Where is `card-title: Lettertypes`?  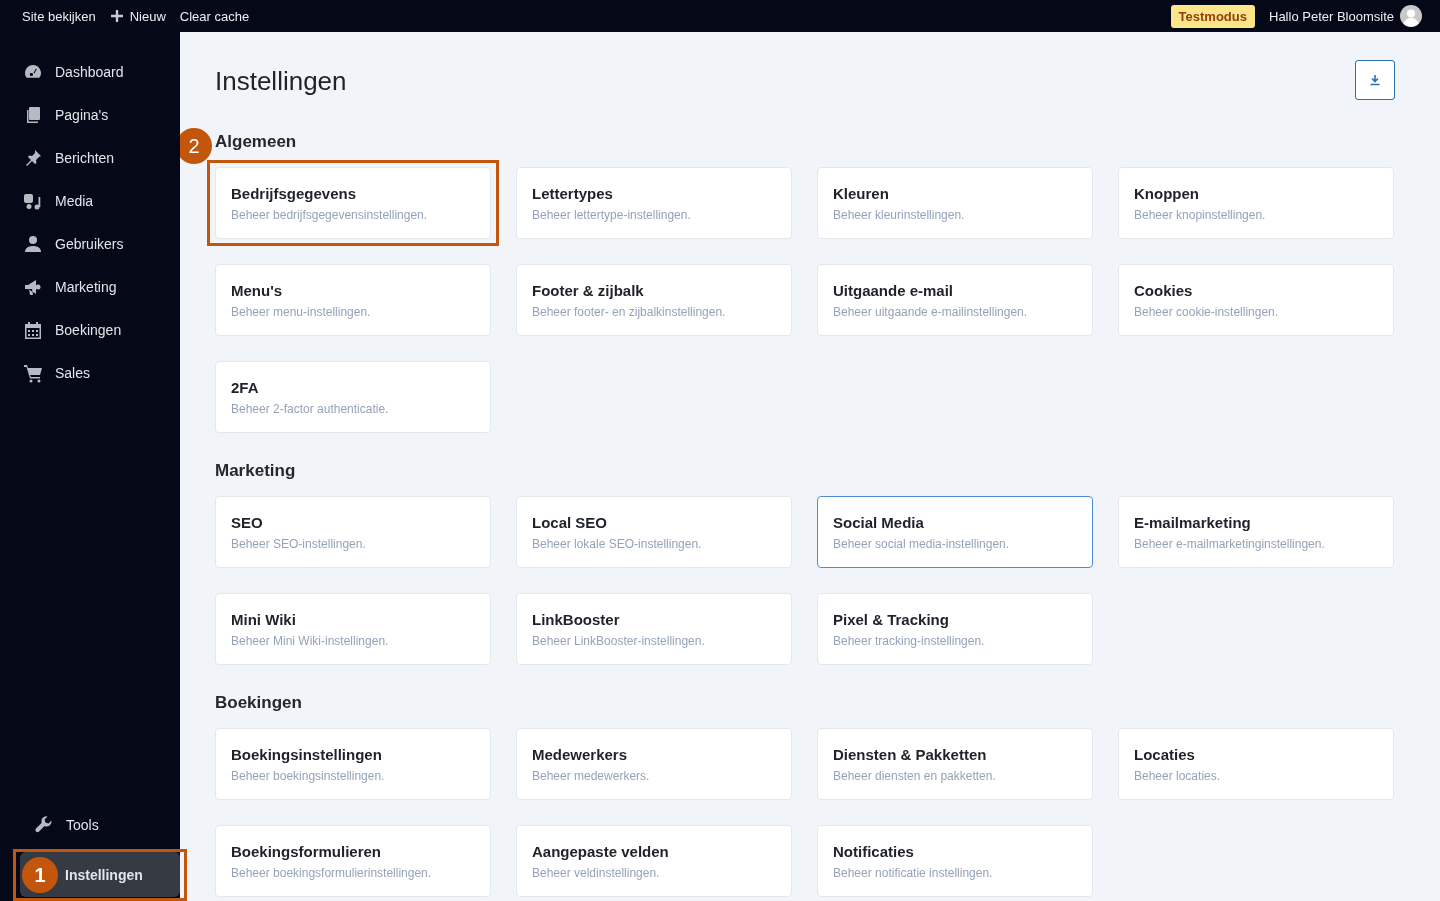
card-title: Lettertypes is located at coordinates (573, 193).